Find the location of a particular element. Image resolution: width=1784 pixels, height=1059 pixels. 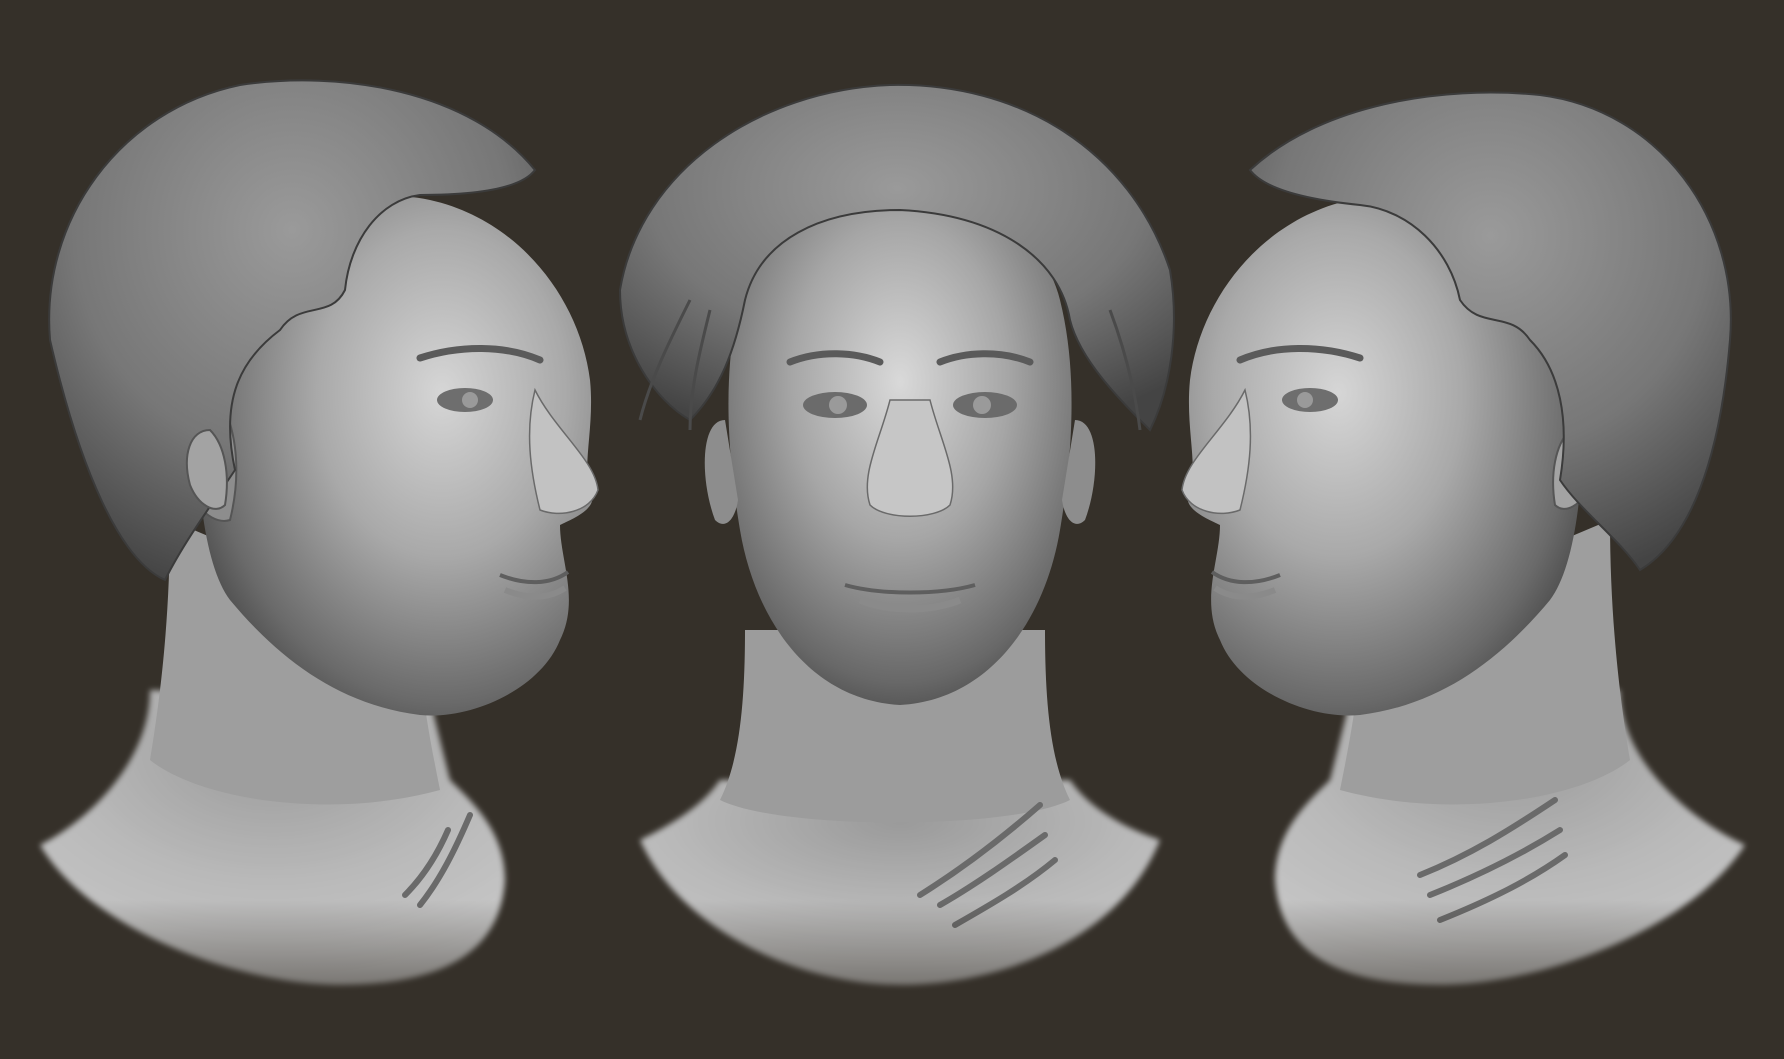

iris-right-a is located at coordinates (1305, 400).